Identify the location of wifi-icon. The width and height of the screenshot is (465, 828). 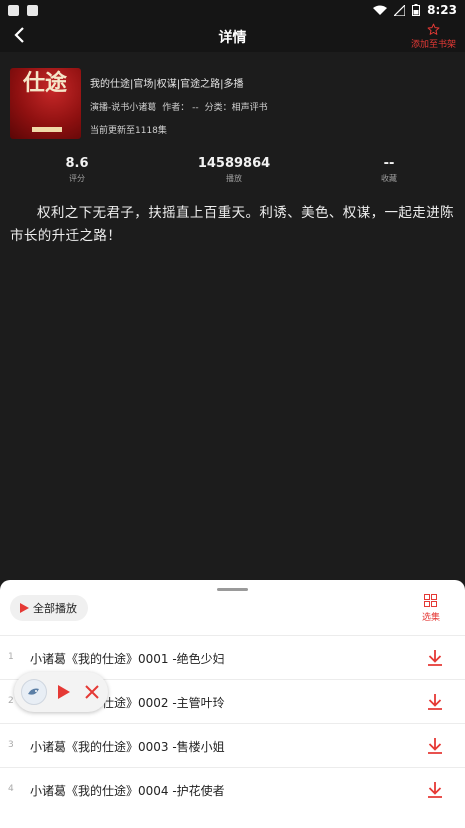
(380, 10).